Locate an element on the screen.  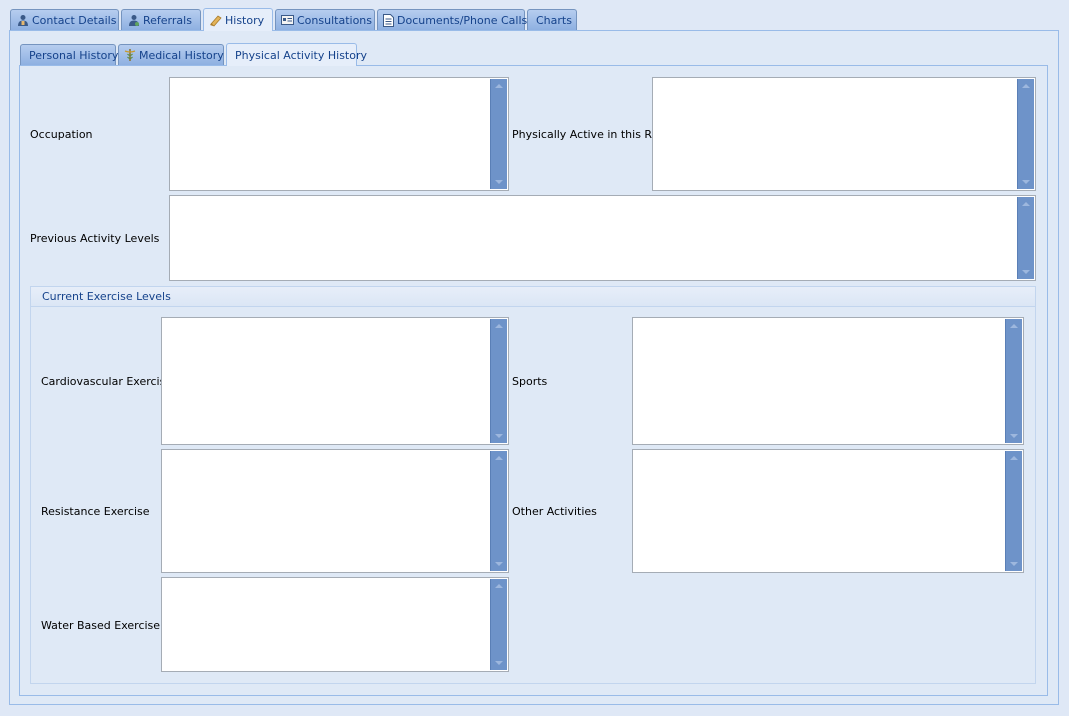
group-header: Current Exercise Levels is located at coordinates (533, 297).